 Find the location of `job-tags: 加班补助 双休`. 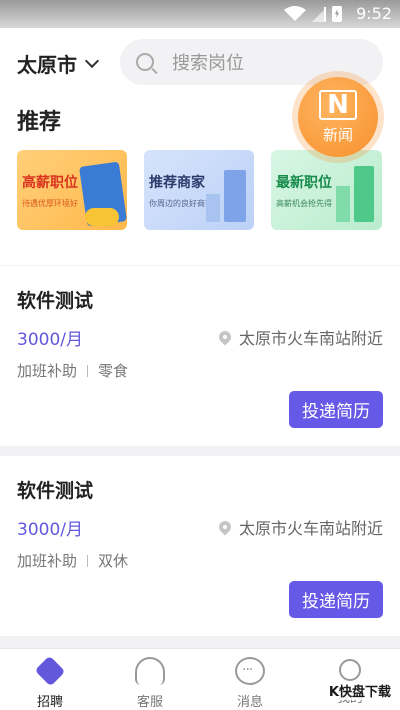

job-tags: 加班补助 双休 is located at coordinates (72, 560).